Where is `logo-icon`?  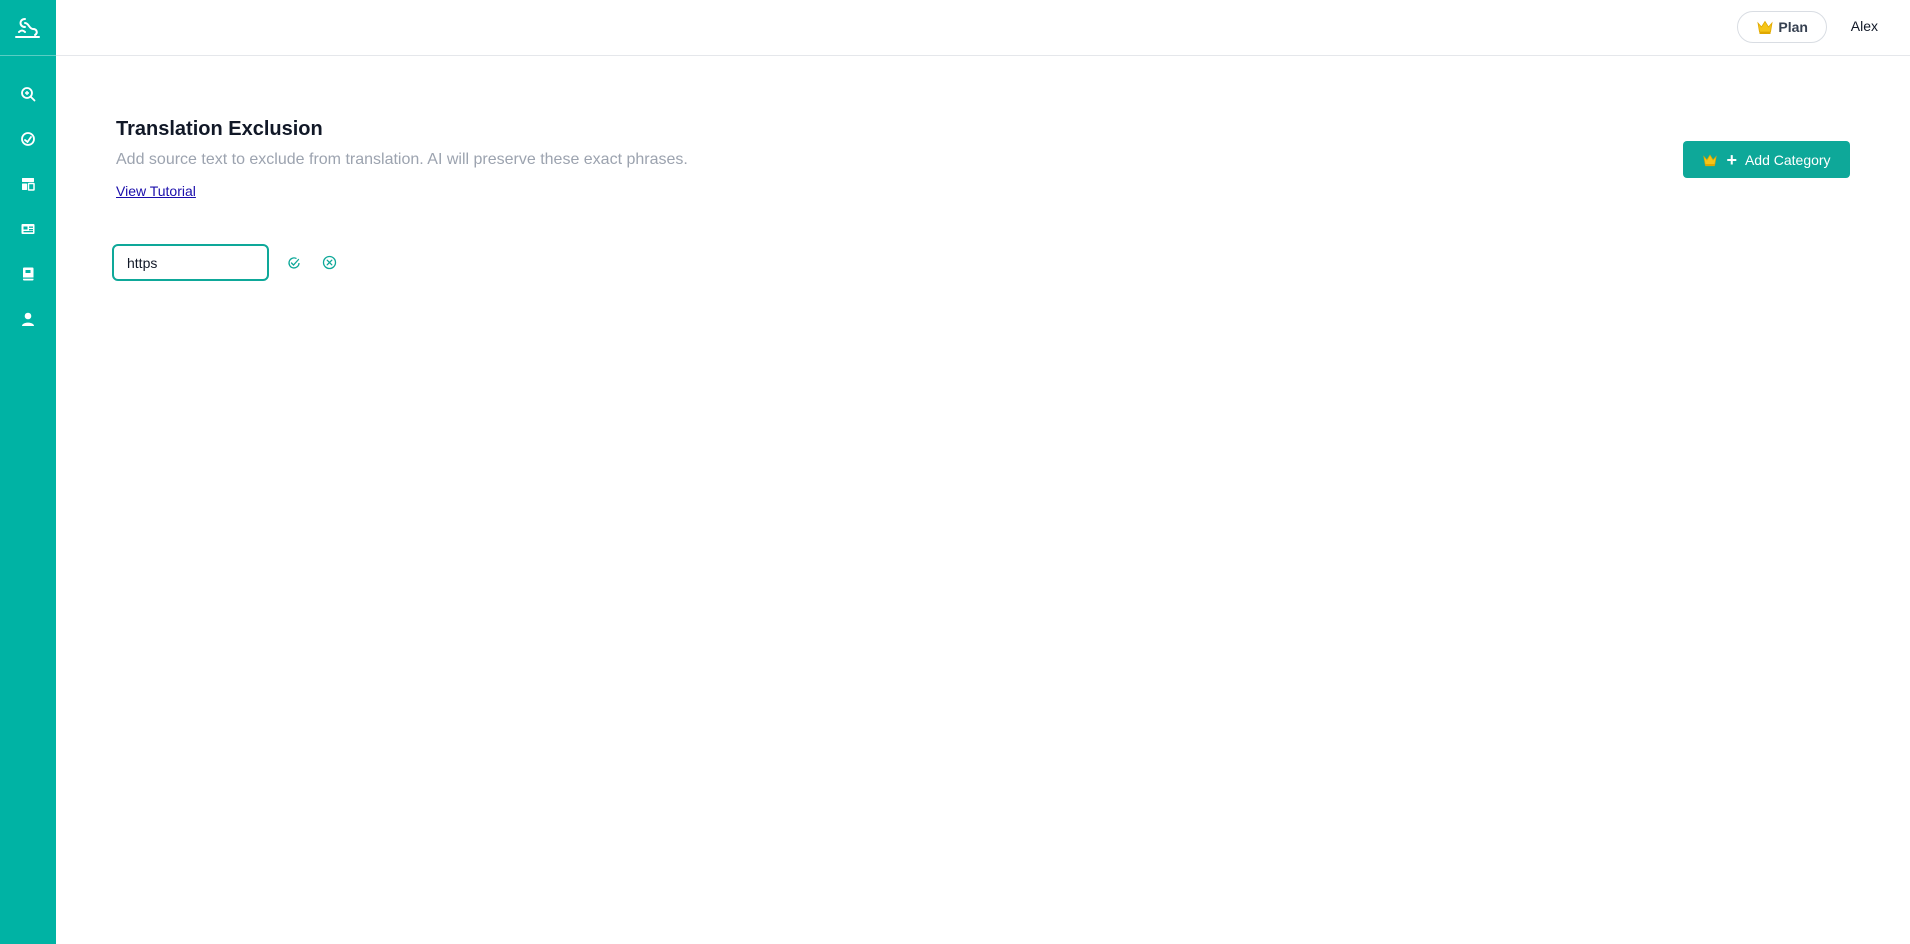
logo-icon is located at coordinates (27, 27).